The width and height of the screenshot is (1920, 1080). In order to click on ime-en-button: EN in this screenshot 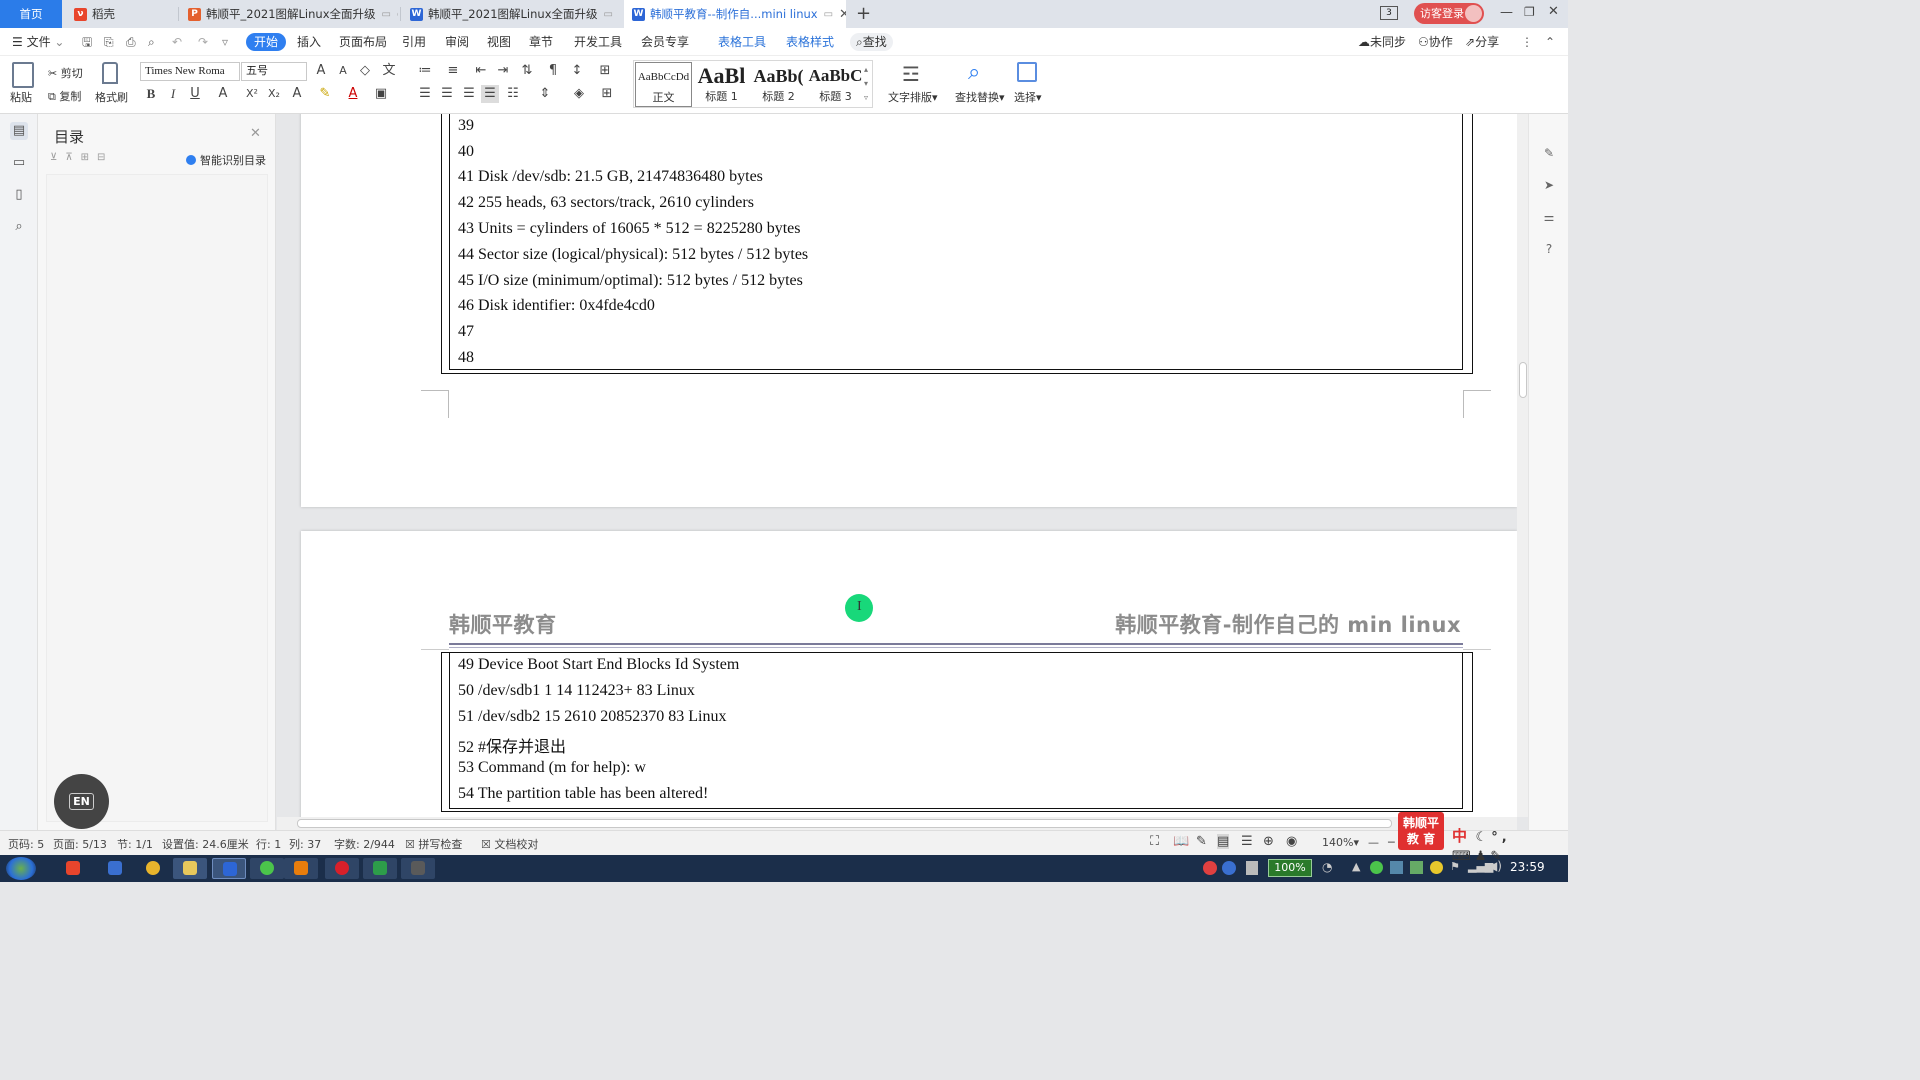, I will do `click(81, 801)`.